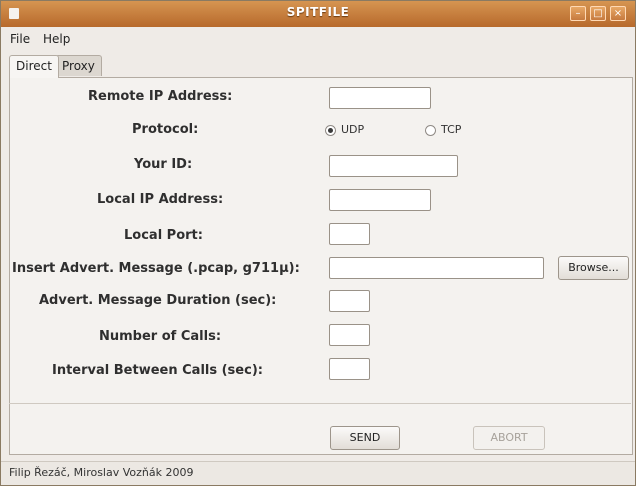  What do you see at coordinates (380, 98) in the screenshot?
I see `remote-ip-input` at bounding box center [380, 98].